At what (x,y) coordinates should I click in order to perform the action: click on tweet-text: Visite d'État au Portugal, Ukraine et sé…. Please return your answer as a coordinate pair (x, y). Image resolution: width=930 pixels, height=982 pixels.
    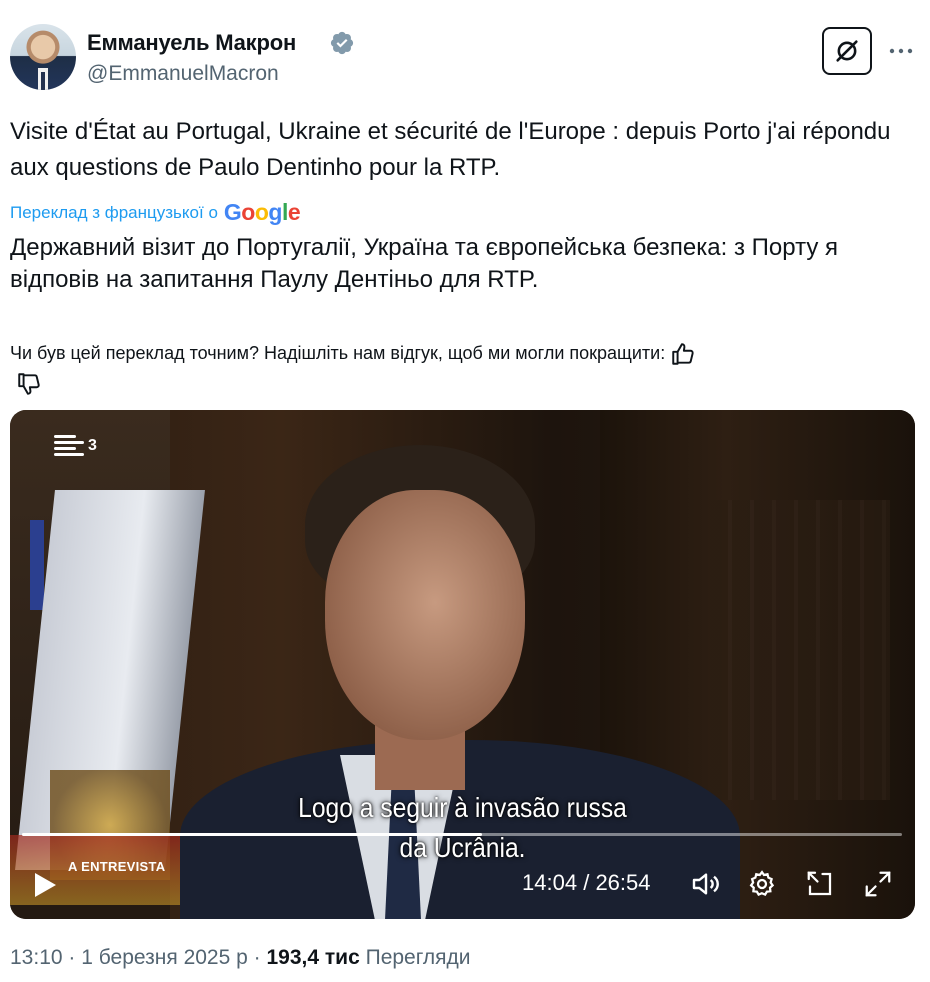
    Looking at the image, I should click on (450, 149).